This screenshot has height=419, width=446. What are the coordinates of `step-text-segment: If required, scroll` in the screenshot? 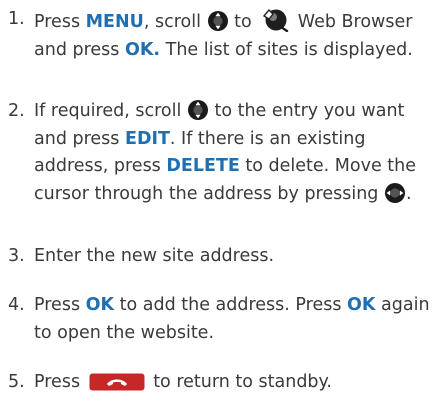 It's located at (110, 111).